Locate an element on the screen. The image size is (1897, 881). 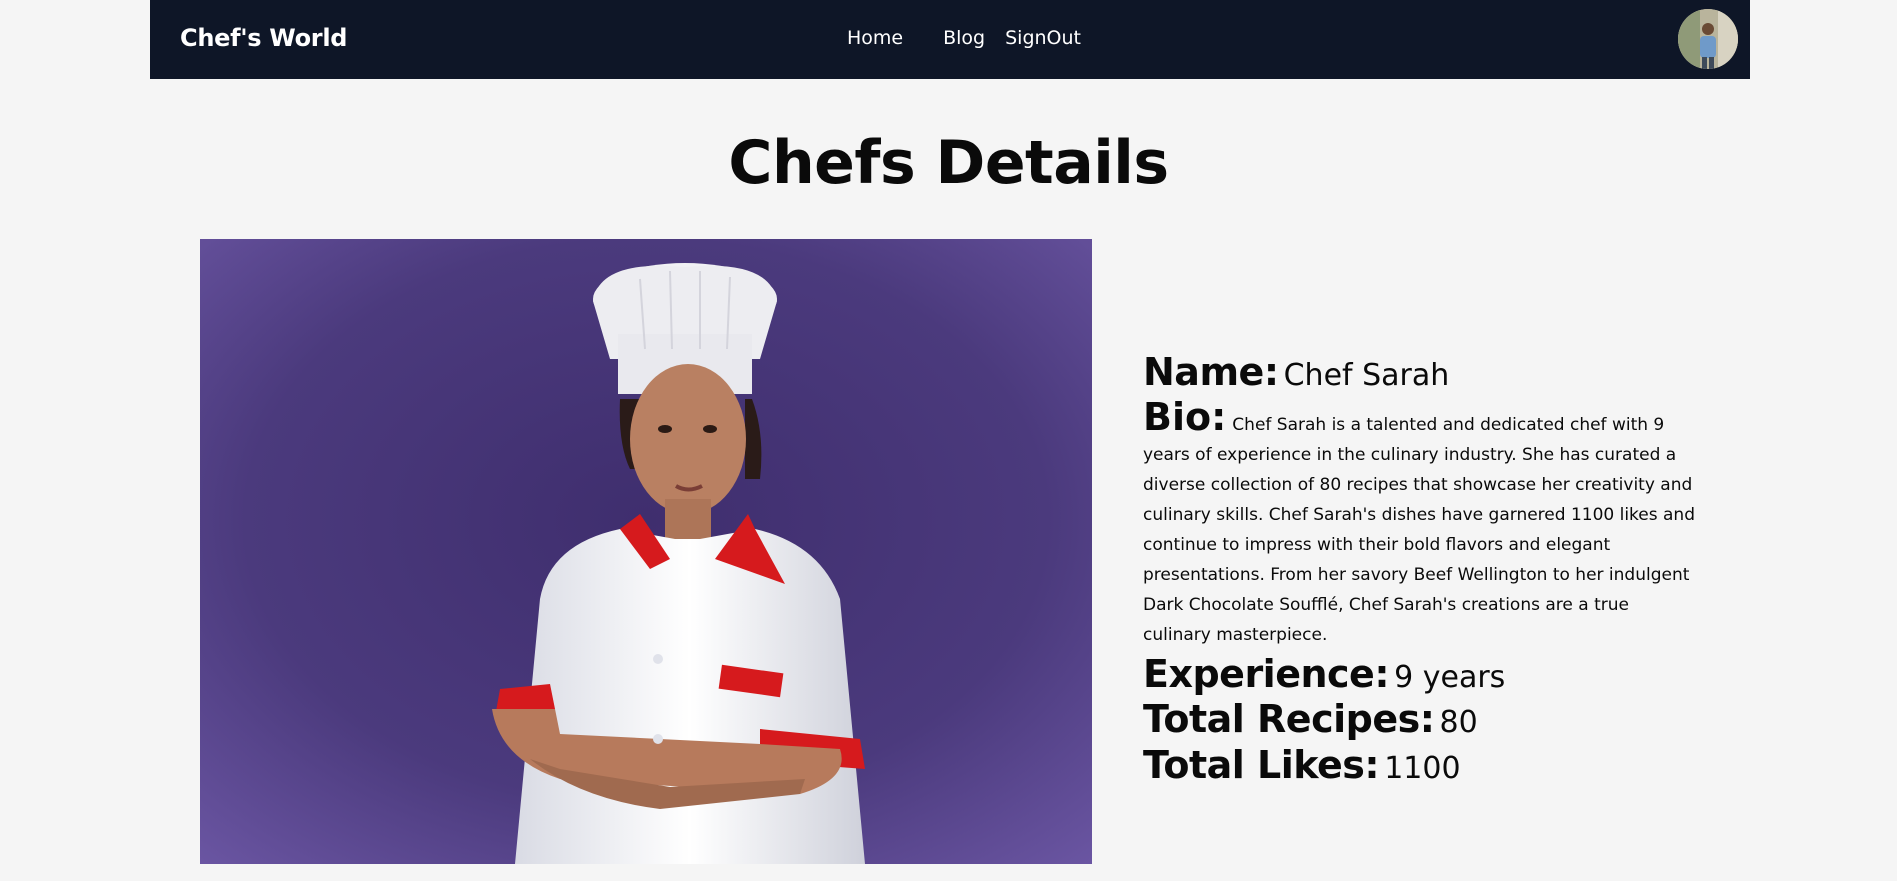
recipes-row: Total Recipes: 80 is located at coordinates (1422, 720).